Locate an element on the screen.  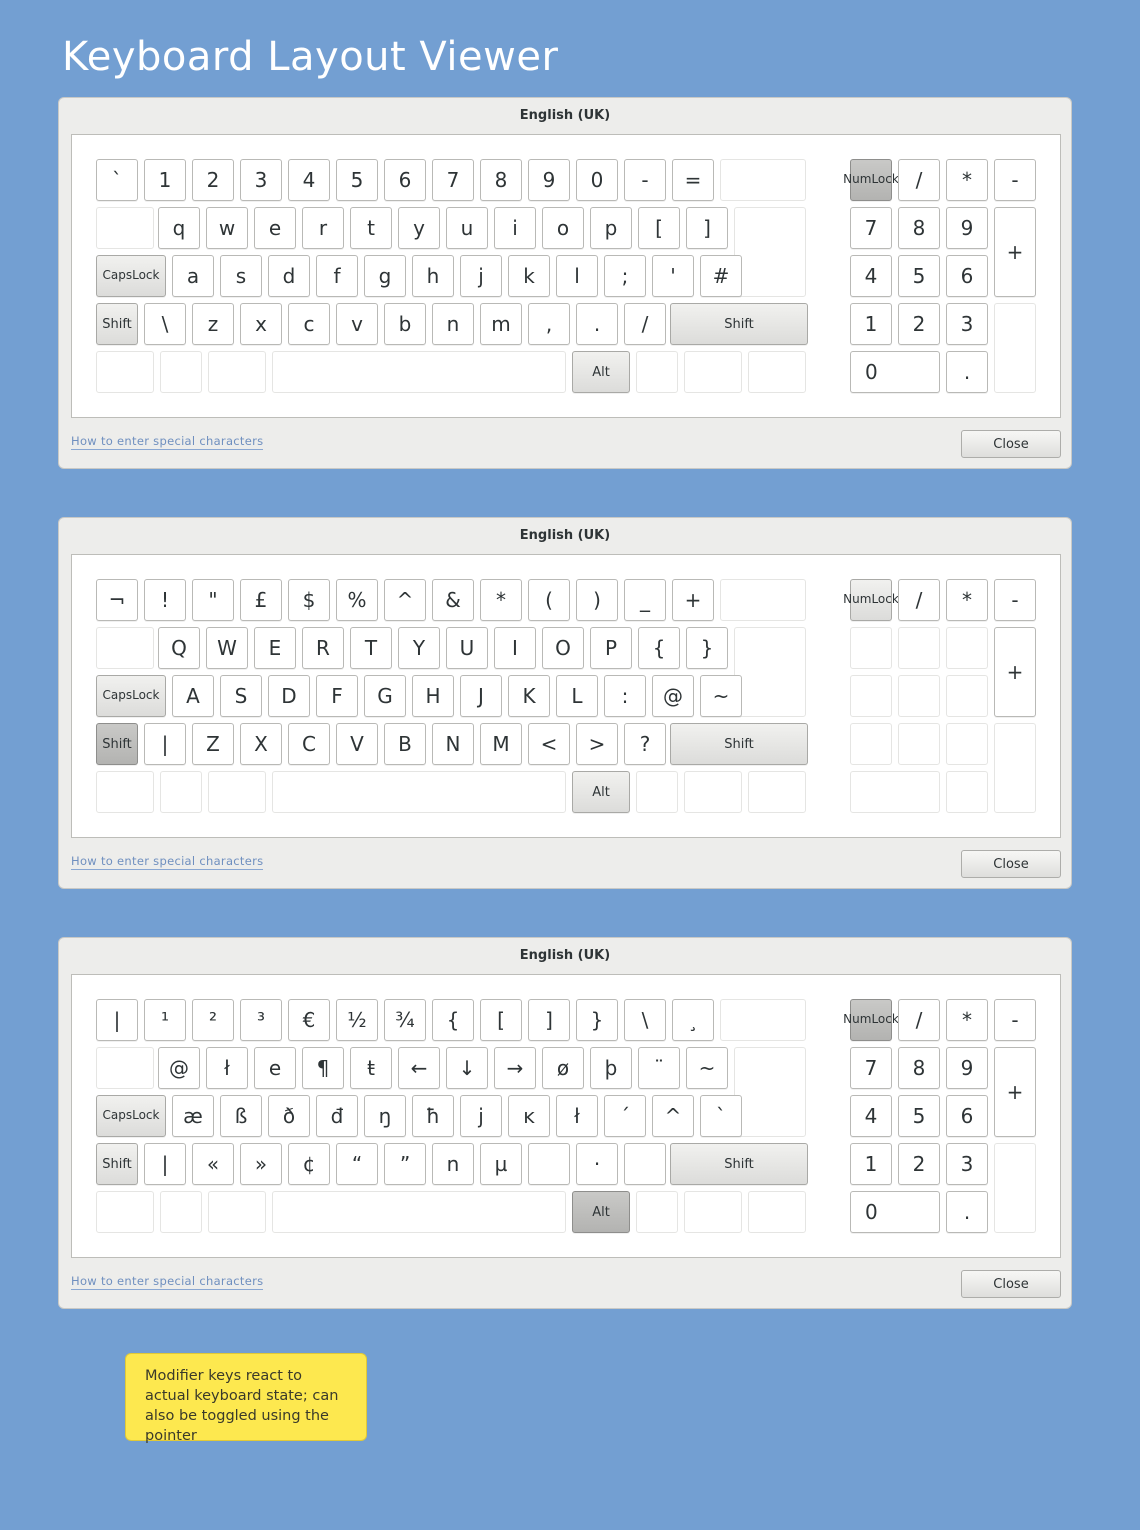
key: ¹ is located at coordinates (165, 1020).